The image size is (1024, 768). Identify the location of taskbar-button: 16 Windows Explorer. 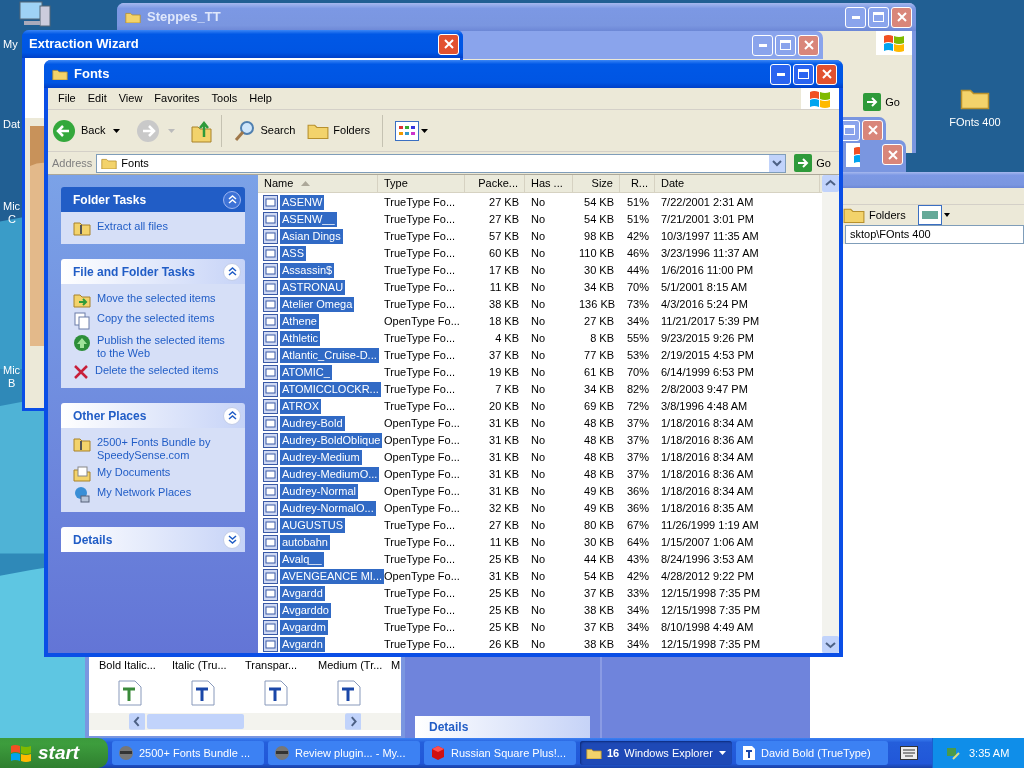
(656, 753).